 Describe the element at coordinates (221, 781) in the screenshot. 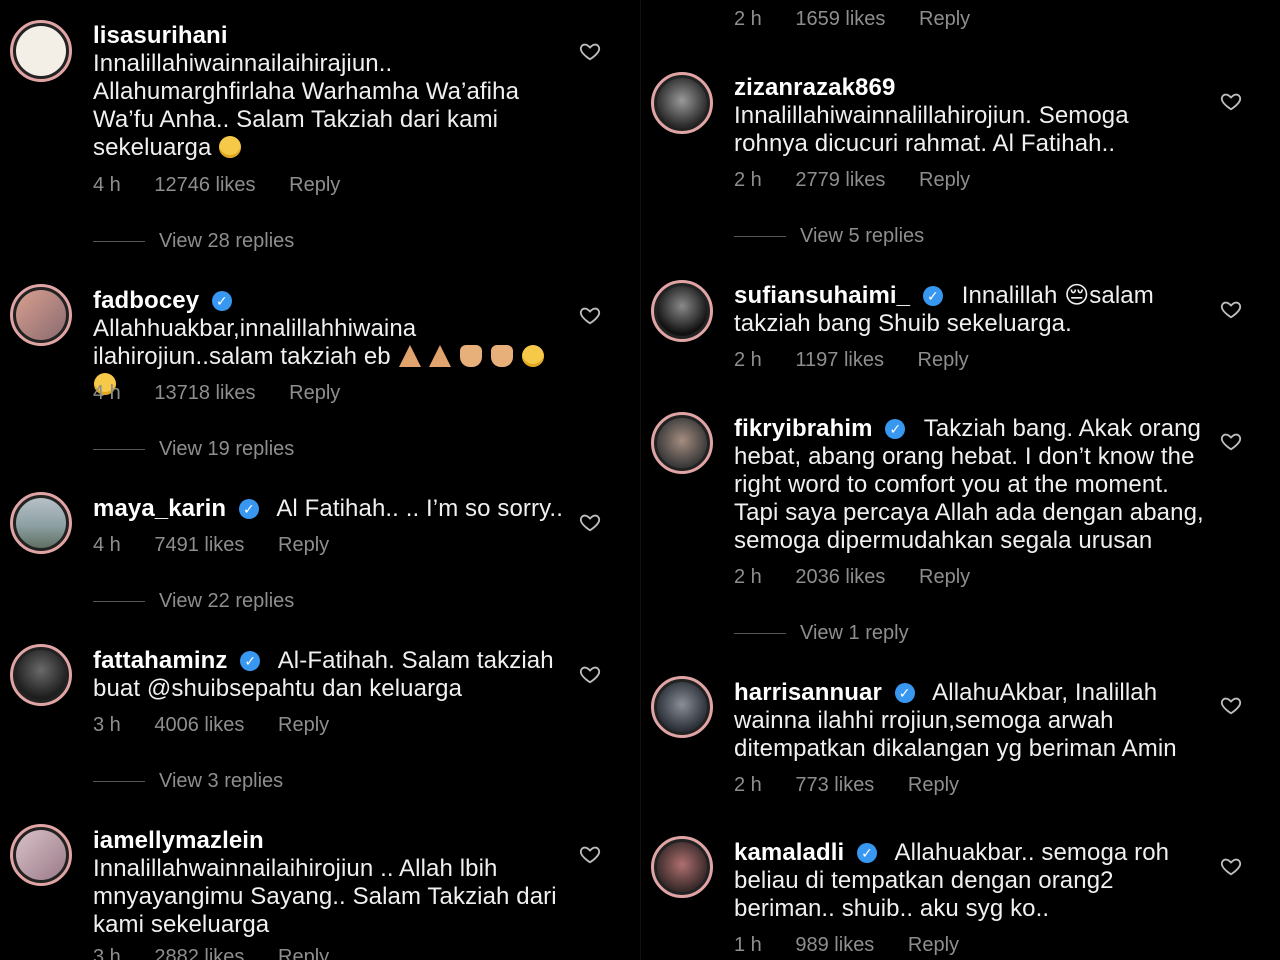

I see `view-replies-label: View 3 replies` at that location.